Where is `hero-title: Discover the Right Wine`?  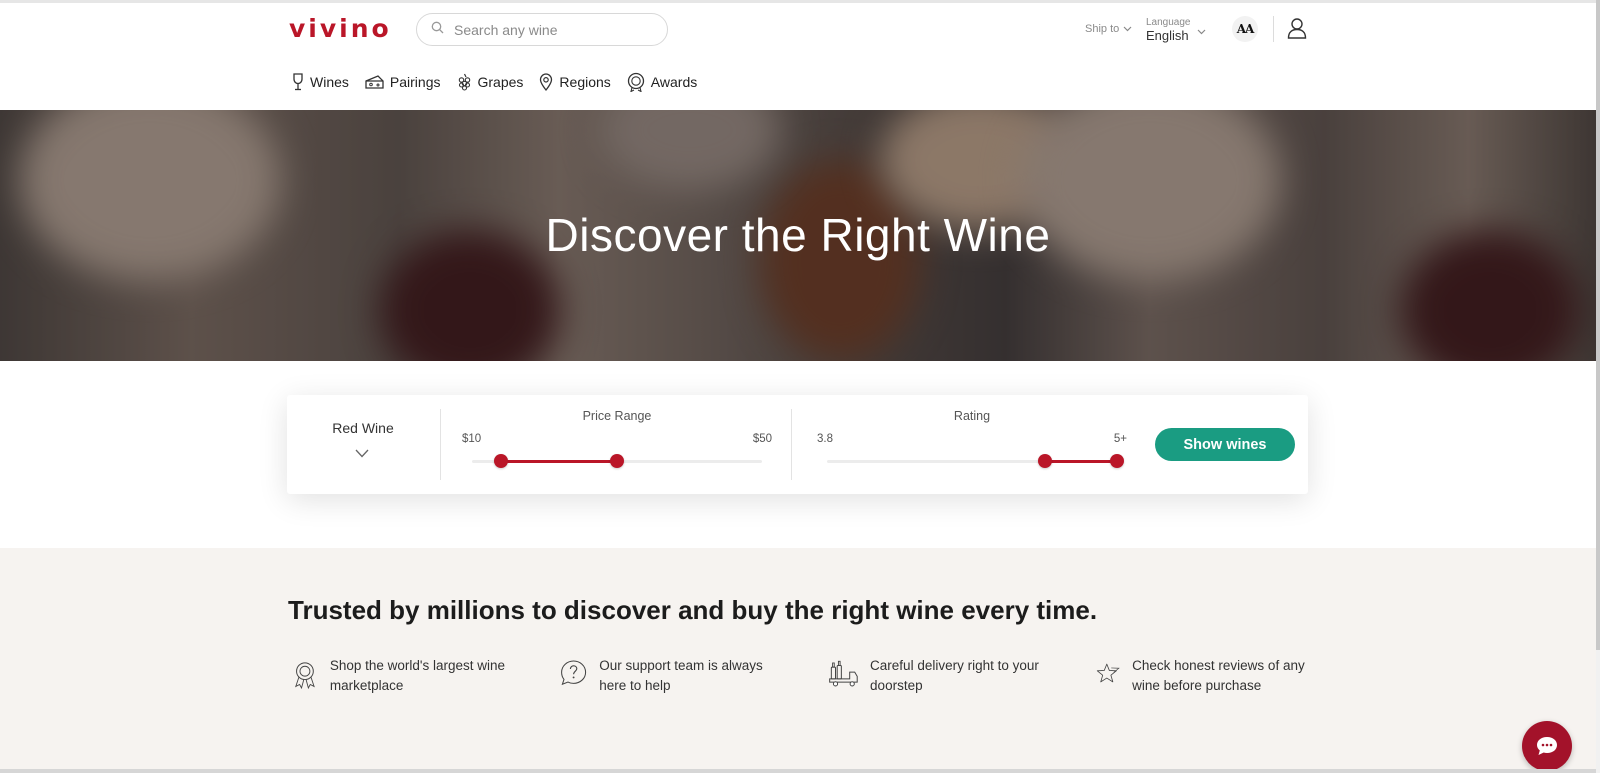 hero-title: Discover the Right Wine is located at coordinates (798, 235).